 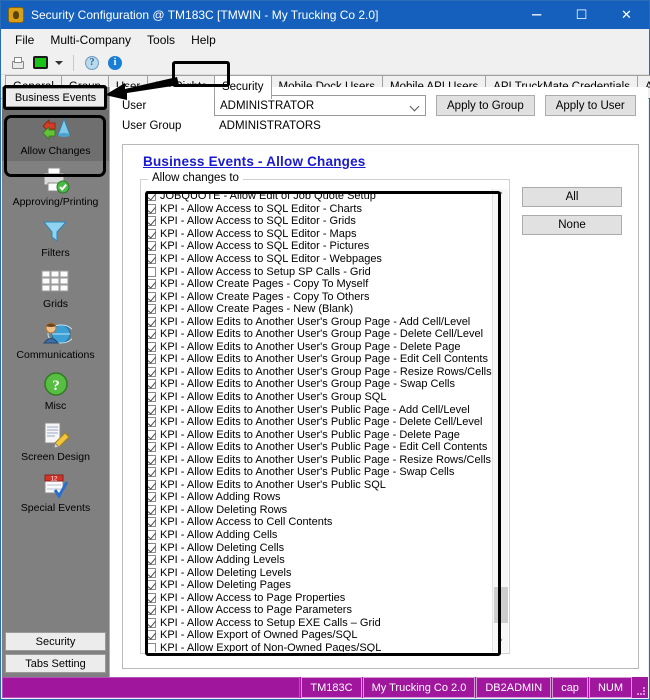 I want to click on menu-item-help: Help, so click(x=203, y=40).